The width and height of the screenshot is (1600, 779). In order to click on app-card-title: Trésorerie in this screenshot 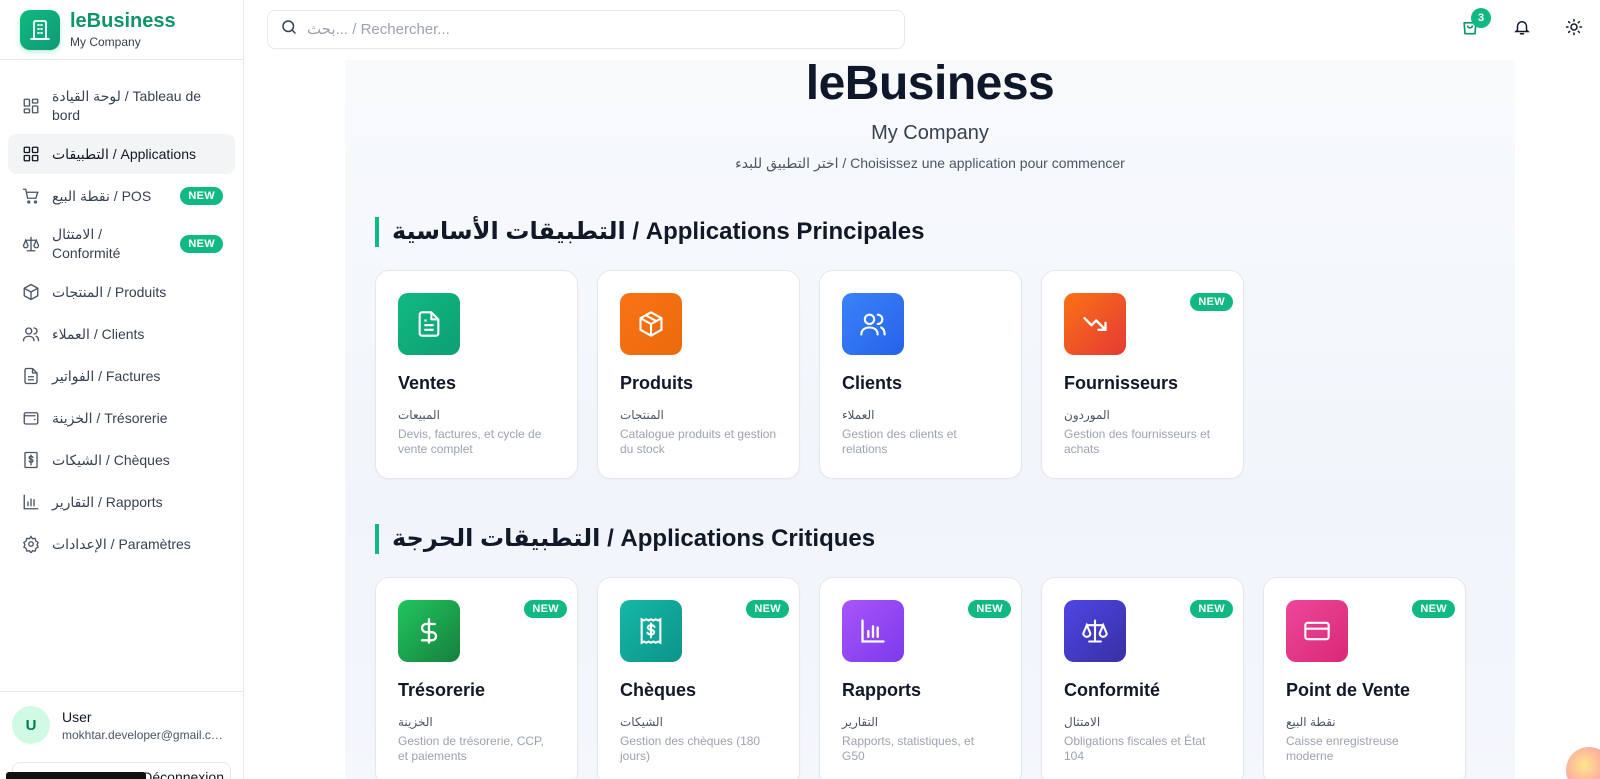, I will do `click(442, 690)`.